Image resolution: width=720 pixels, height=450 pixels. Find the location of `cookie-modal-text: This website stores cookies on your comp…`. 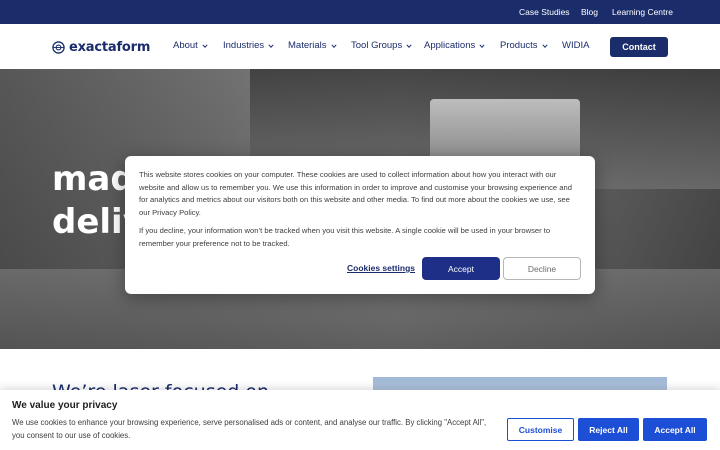

cookie-modal-text: This website stores cookies on your comp… is located at coordinates (355, 193).